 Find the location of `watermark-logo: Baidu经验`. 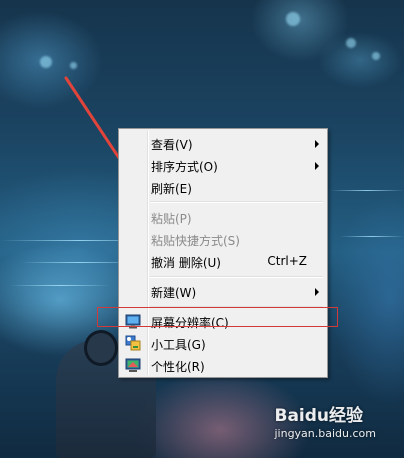

watermark-logo: Baidu经验 is located at coordinates (319, 416).